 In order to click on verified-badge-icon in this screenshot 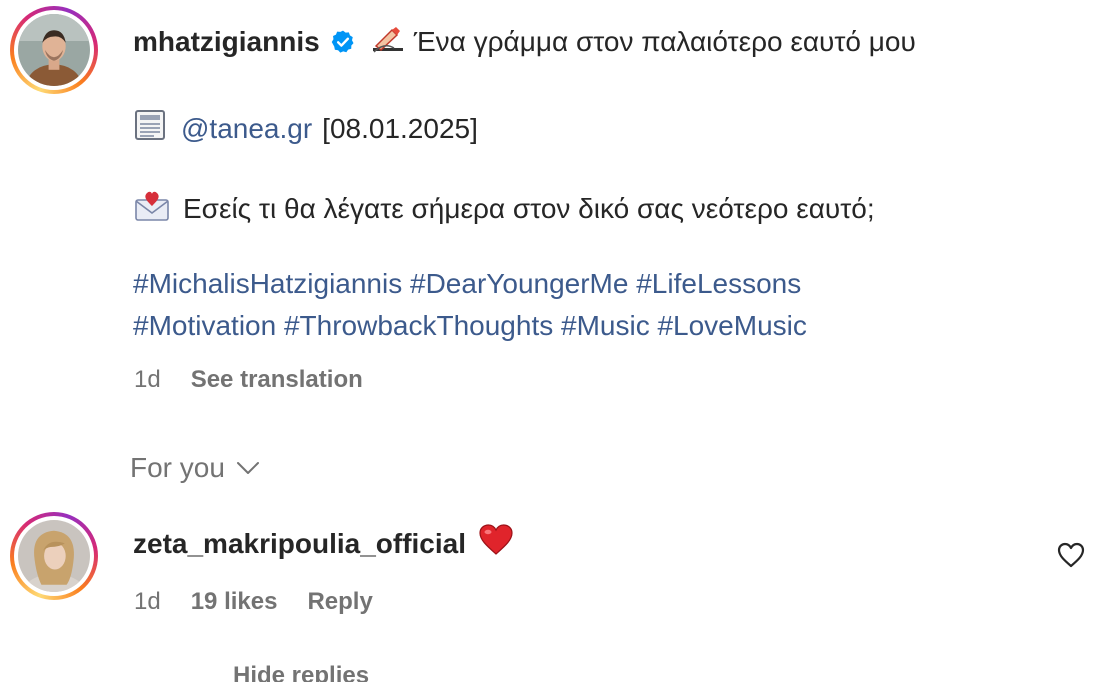, I will do `click(343, 42)`.